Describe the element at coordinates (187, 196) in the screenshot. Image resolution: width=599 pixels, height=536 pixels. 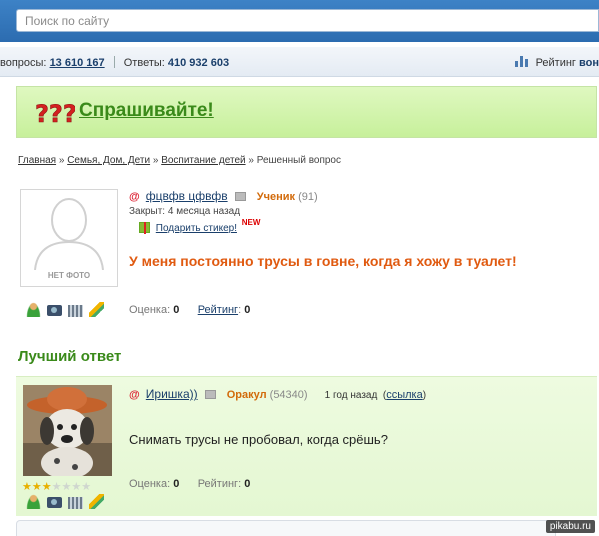
I see `question-author-link: фцвфв цфвфв` at that location.